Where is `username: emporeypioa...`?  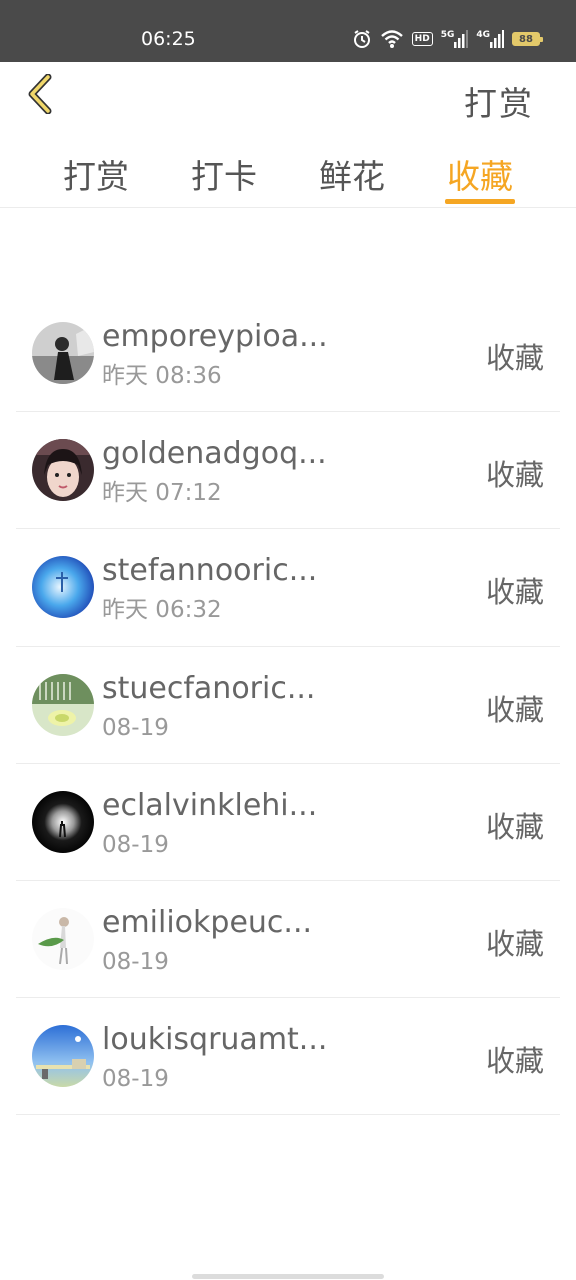
username: emporeypioa... is located at coordinates (215, 336).